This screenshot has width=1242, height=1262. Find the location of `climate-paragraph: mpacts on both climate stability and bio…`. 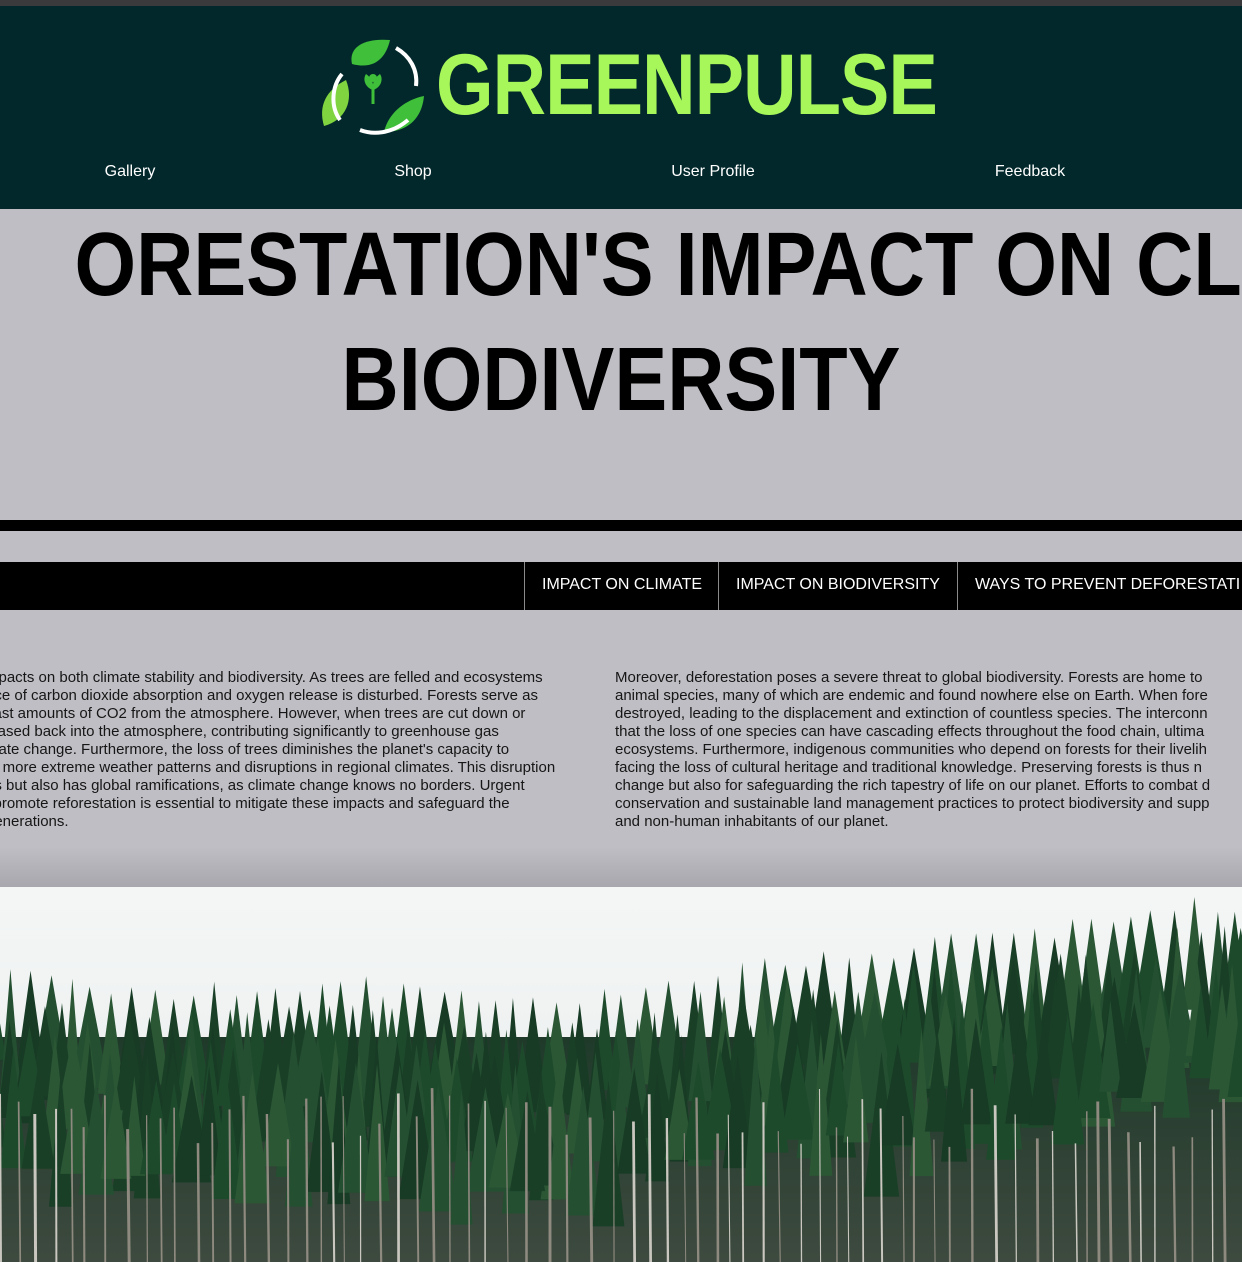

climate-paragraph: mpacts on both climate stability and bio… is located at coordinates (303, 750).